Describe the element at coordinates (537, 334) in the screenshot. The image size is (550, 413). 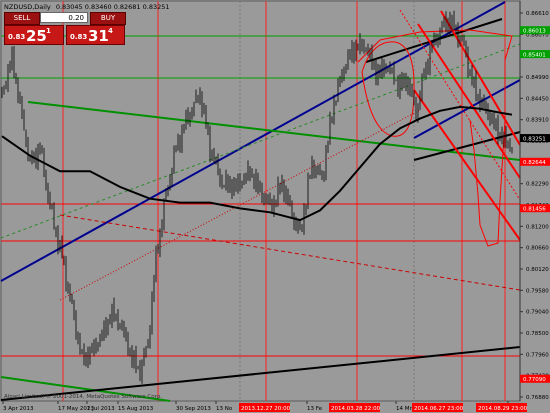
I see `price-tick-label: 0.78500` at that location.